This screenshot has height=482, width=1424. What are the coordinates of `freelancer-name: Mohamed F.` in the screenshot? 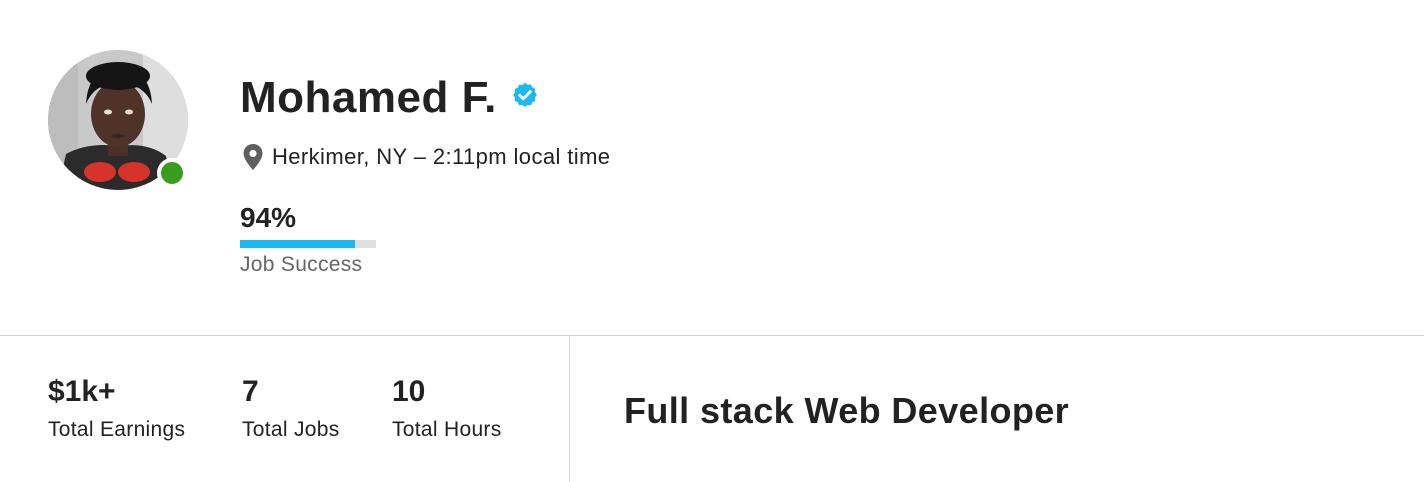 It's located at (368, 97).